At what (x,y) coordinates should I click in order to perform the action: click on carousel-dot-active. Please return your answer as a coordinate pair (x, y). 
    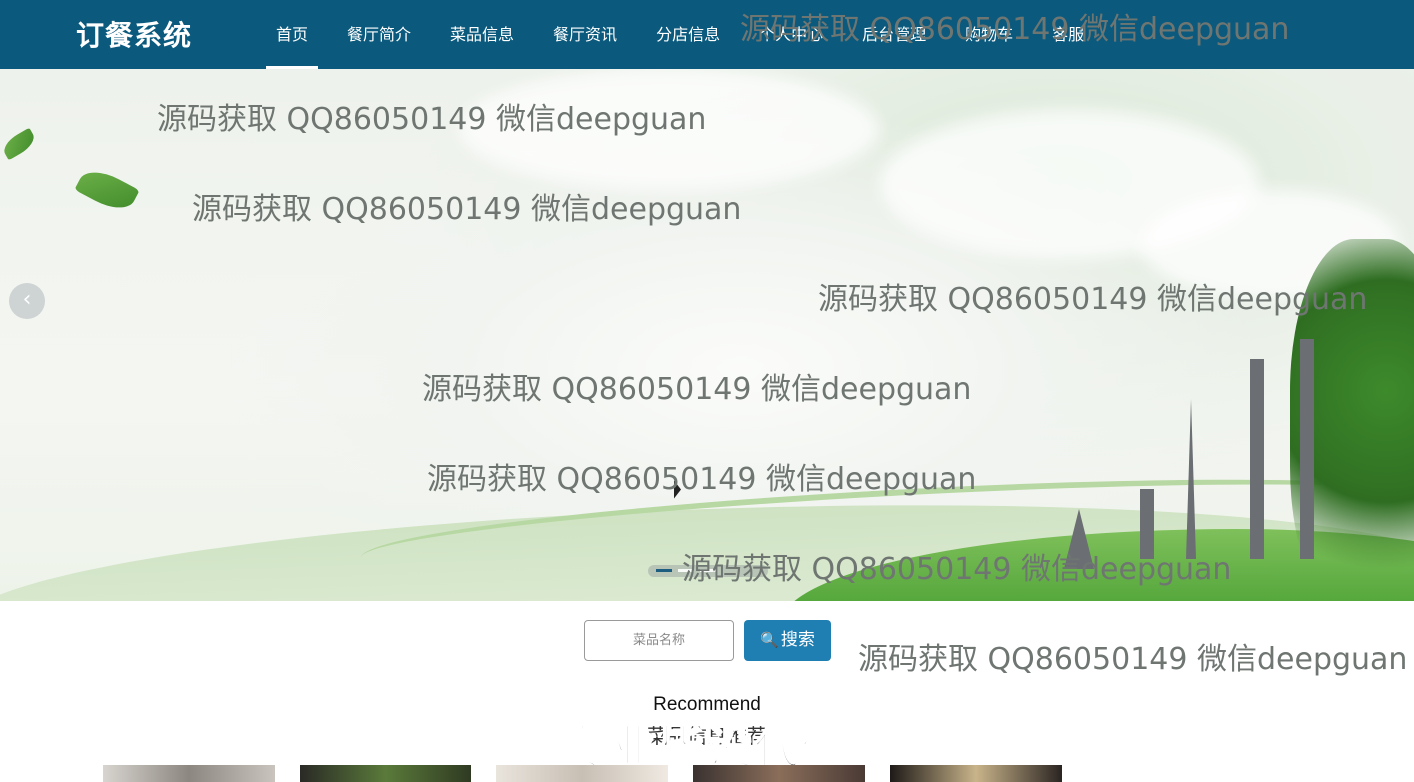
    Looking at the image, I should click on (664, 570).